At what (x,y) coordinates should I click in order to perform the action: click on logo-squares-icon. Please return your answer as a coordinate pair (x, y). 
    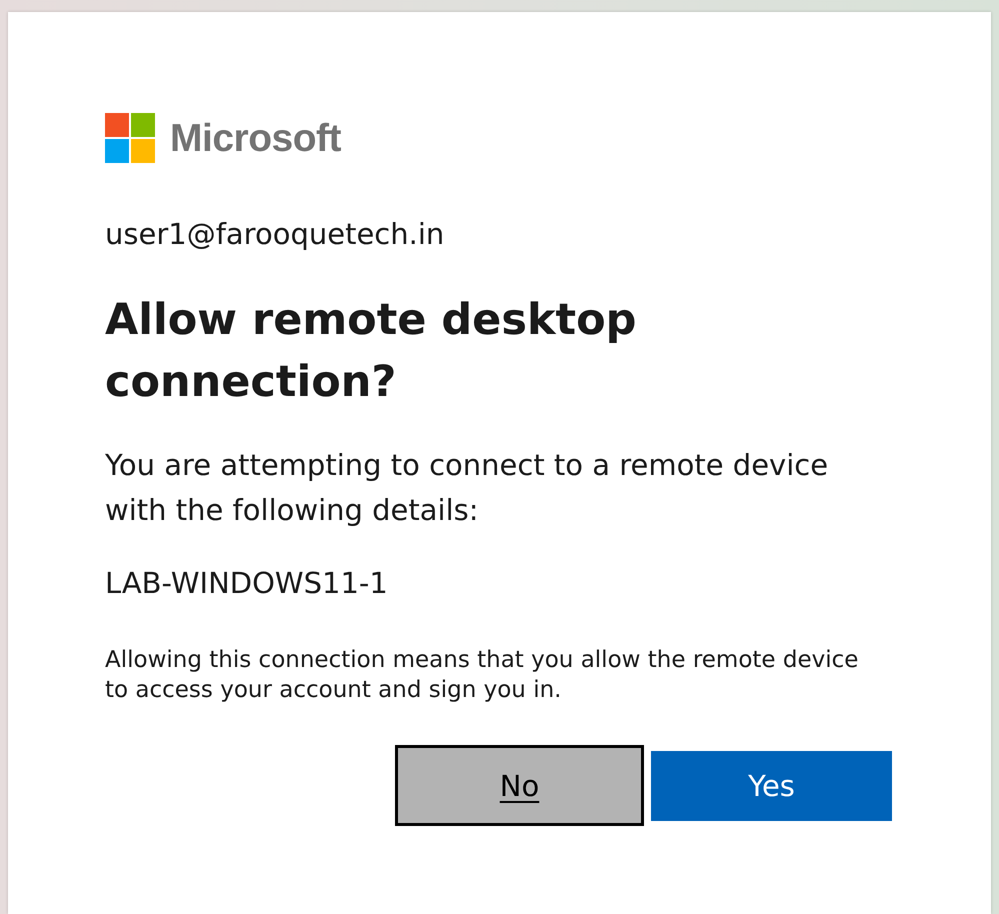
    Looking at the image, I should click on (130, 138).